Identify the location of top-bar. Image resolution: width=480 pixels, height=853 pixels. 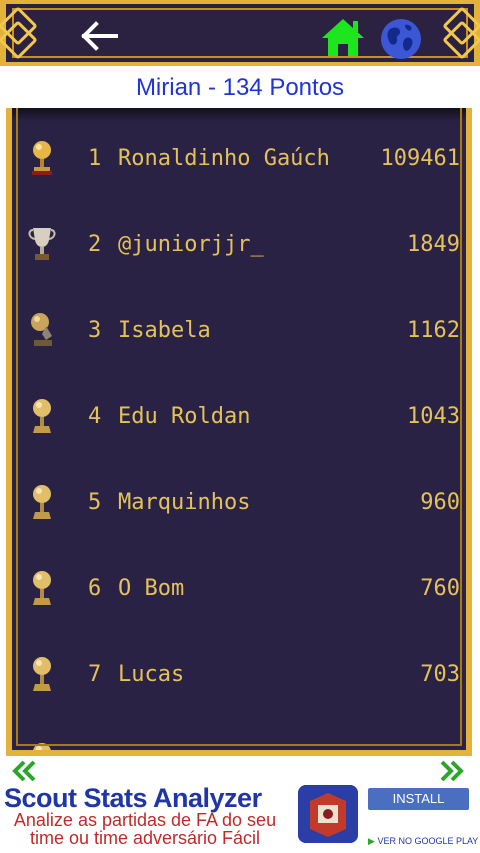
(240, 33).